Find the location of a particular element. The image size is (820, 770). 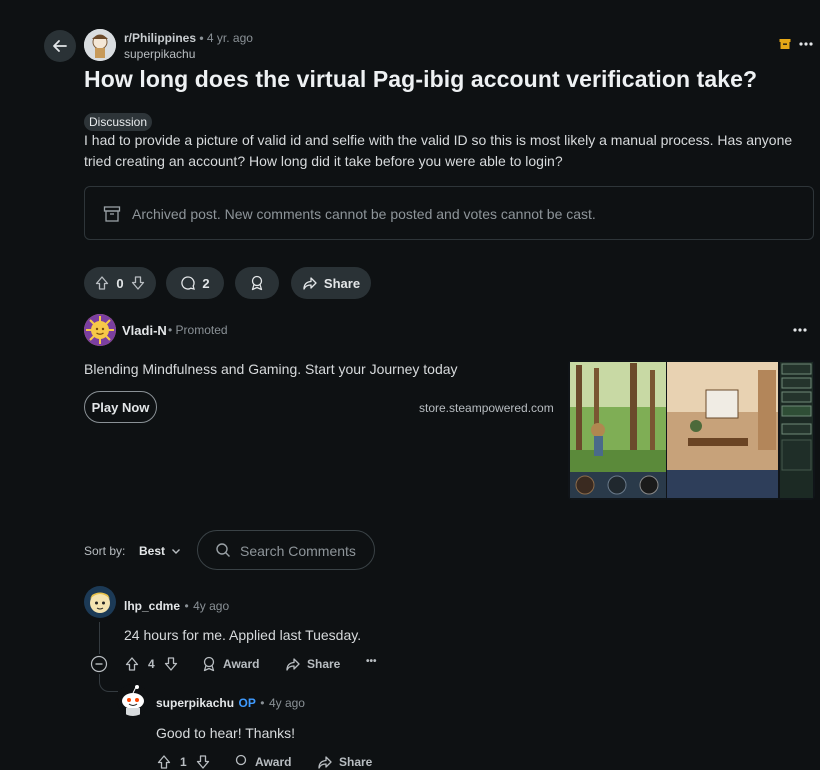

archive-badge is located at coordinates (785, 44).